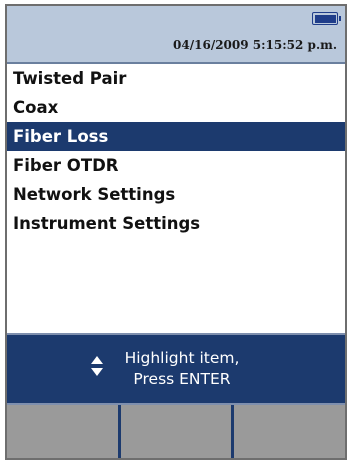 Image resolution: width=355 pixels, height=464 pixels. Describe the element at coordinates (182, 369) in the screenshot. I see `instruction-text: Highlight item, Press ENTER` at that location.